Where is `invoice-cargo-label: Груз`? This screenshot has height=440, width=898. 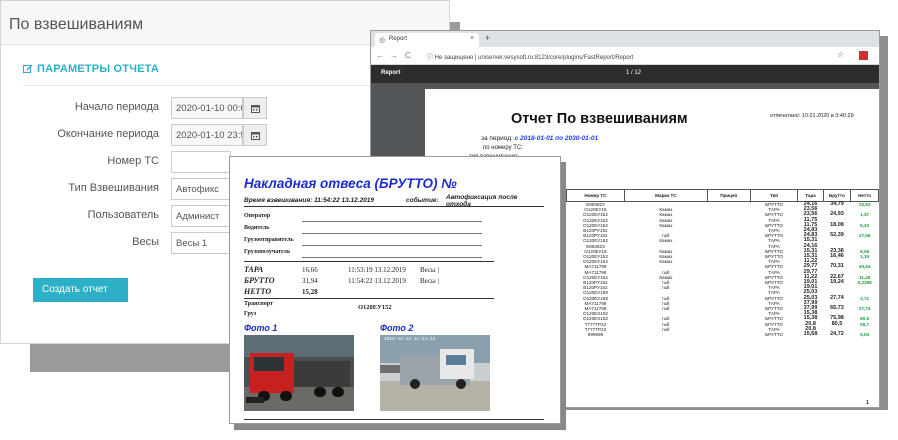 invoice-cargo-label: Груз is located at coordinates (250, 314).